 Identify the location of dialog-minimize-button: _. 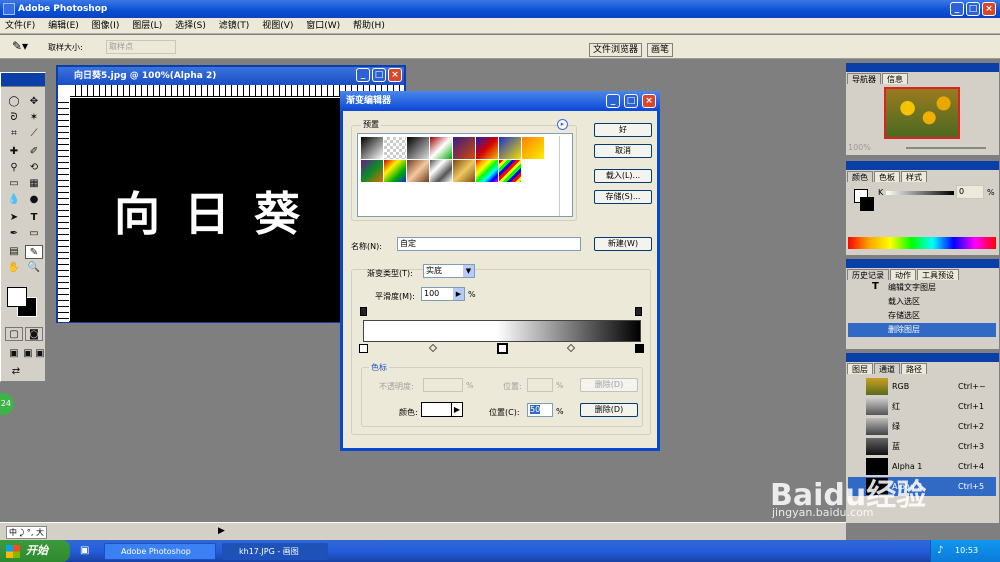
(613, 101).